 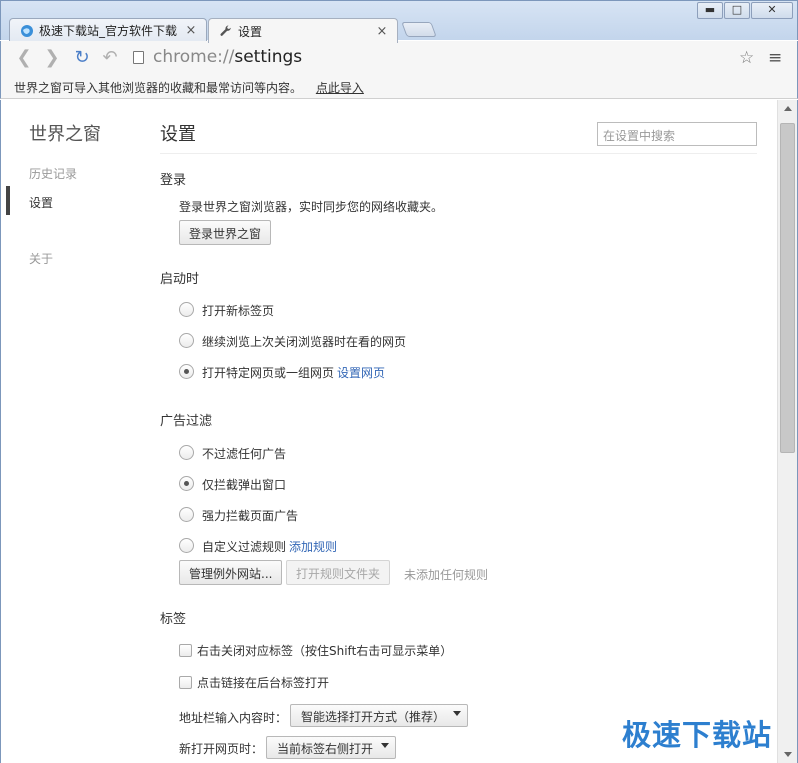 I want to click on vertical-scrollbar, so click(x=787, y=431).